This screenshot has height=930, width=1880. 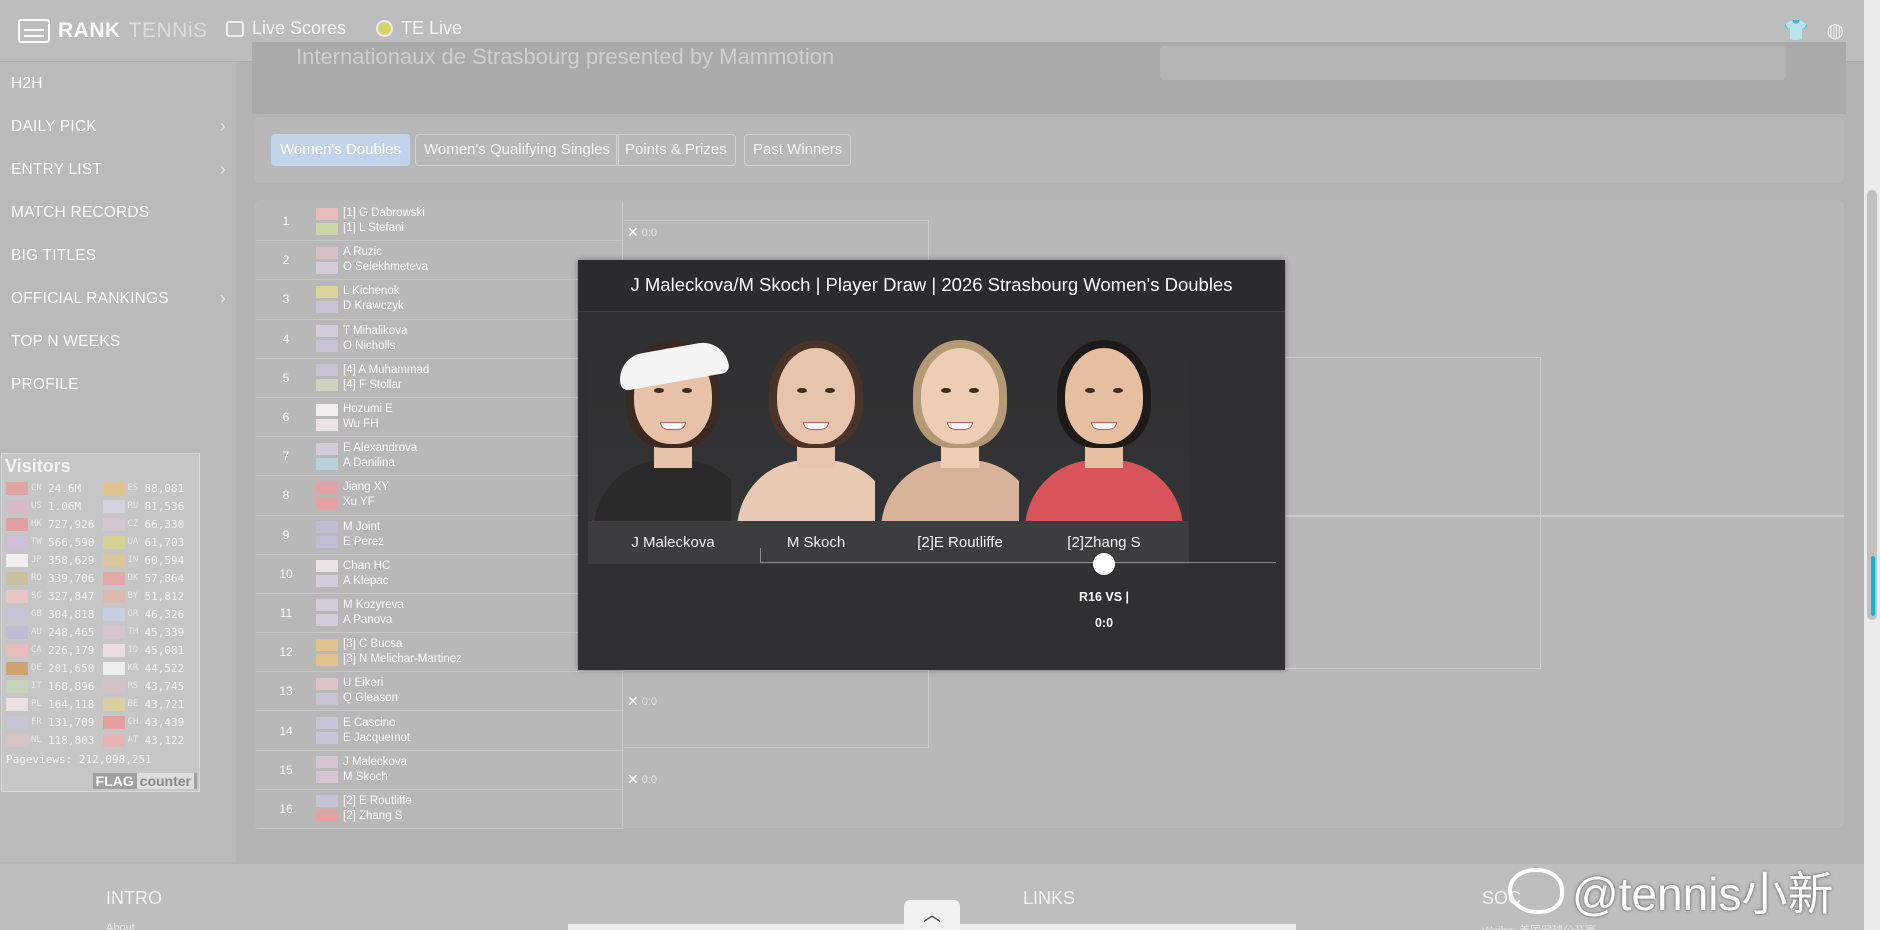 What do you see at coordinates (235, 28) in the screenshot?
I see `tv-icon` at bounding box center [235, 28].